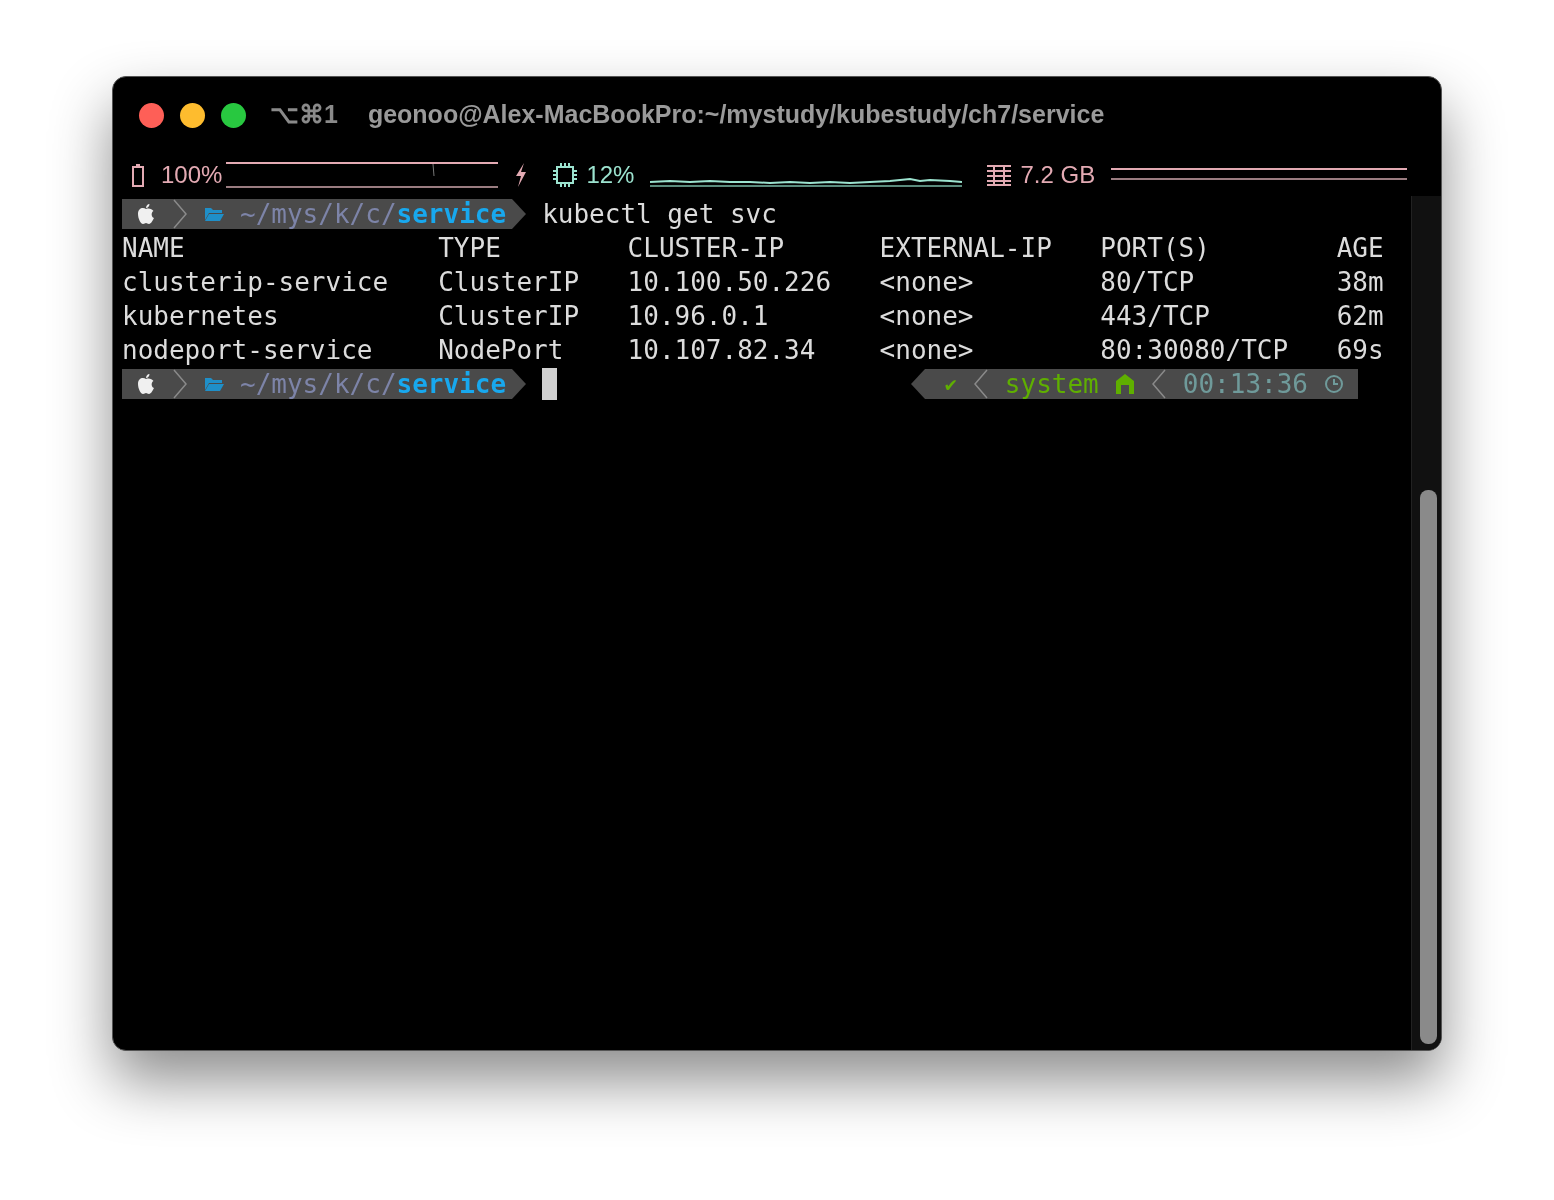 This screenshot has width=1554, height=1200. I want to click on column-header: PORT(S), so click(1155, 248).